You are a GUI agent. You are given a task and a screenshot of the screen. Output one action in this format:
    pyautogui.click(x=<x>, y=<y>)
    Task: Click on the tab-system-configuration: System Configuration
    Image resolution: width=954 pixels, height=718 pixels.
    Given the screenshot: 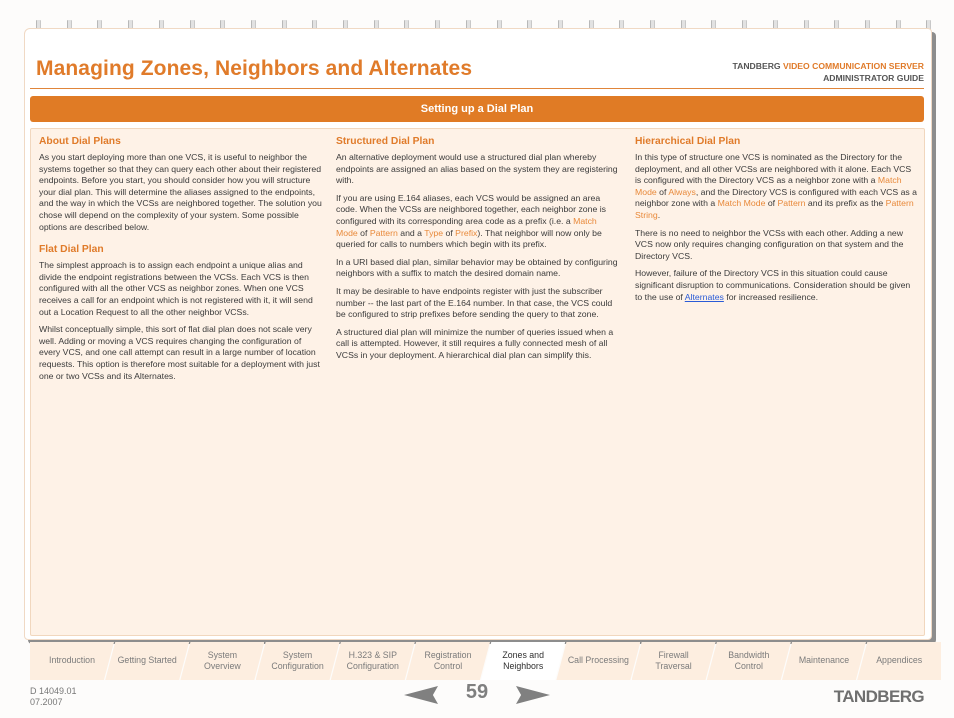 What is the action you would take?
    pyautogui.click(x=297, y=661)
    